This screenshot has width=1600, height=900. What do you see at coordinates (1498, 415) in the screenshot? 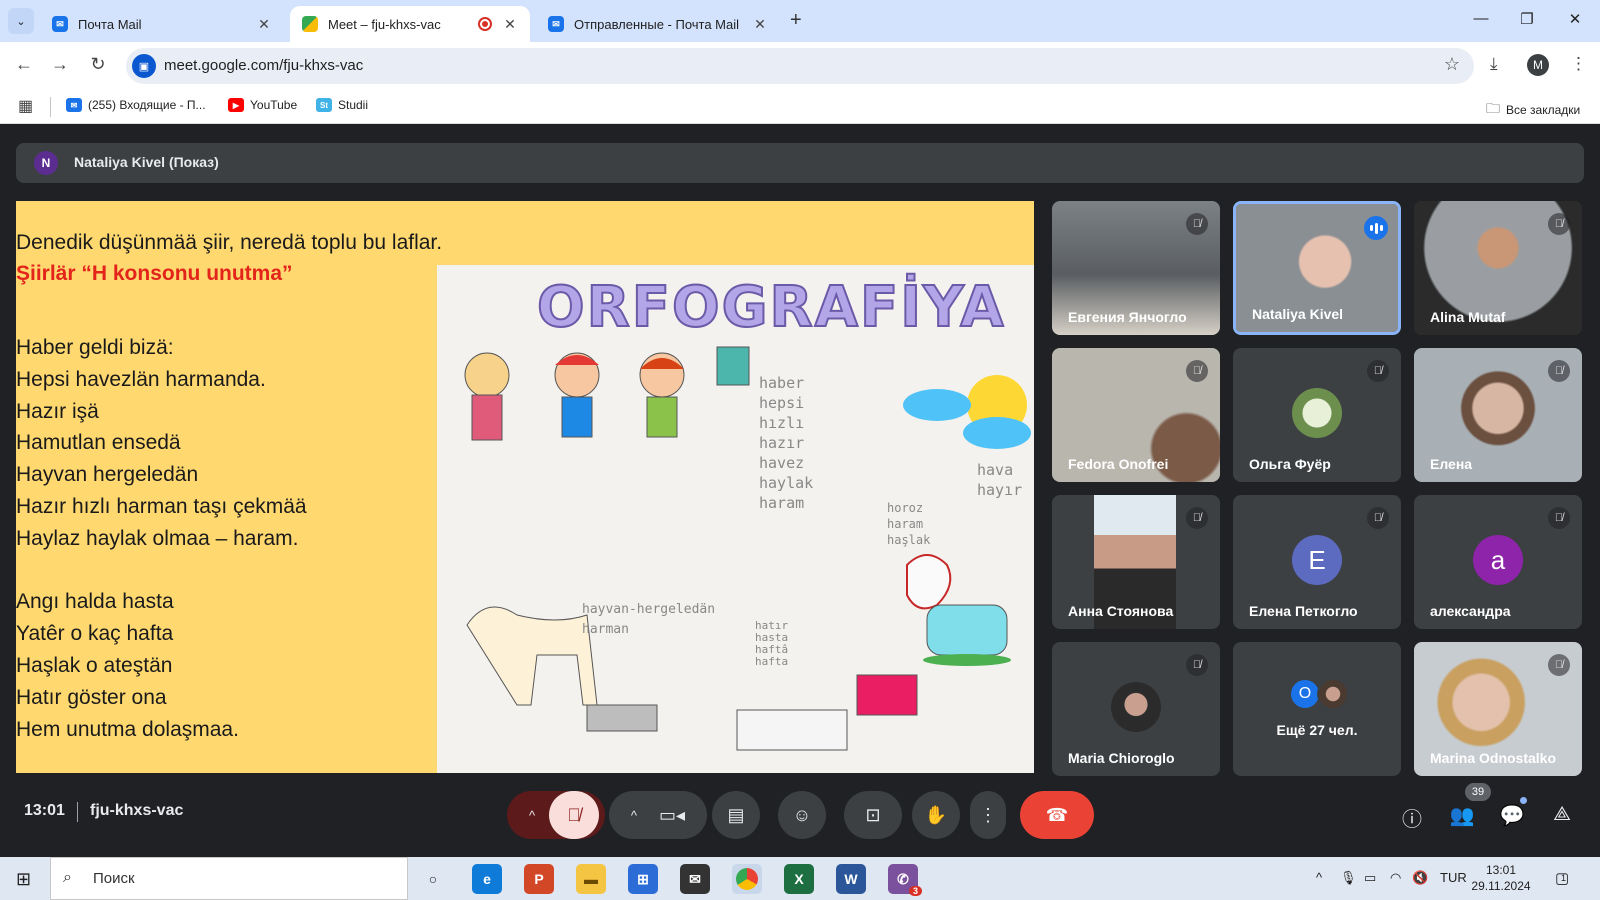
I see `participant-tile: 🎙̸ Елена` at bounding box center [1498, 415].